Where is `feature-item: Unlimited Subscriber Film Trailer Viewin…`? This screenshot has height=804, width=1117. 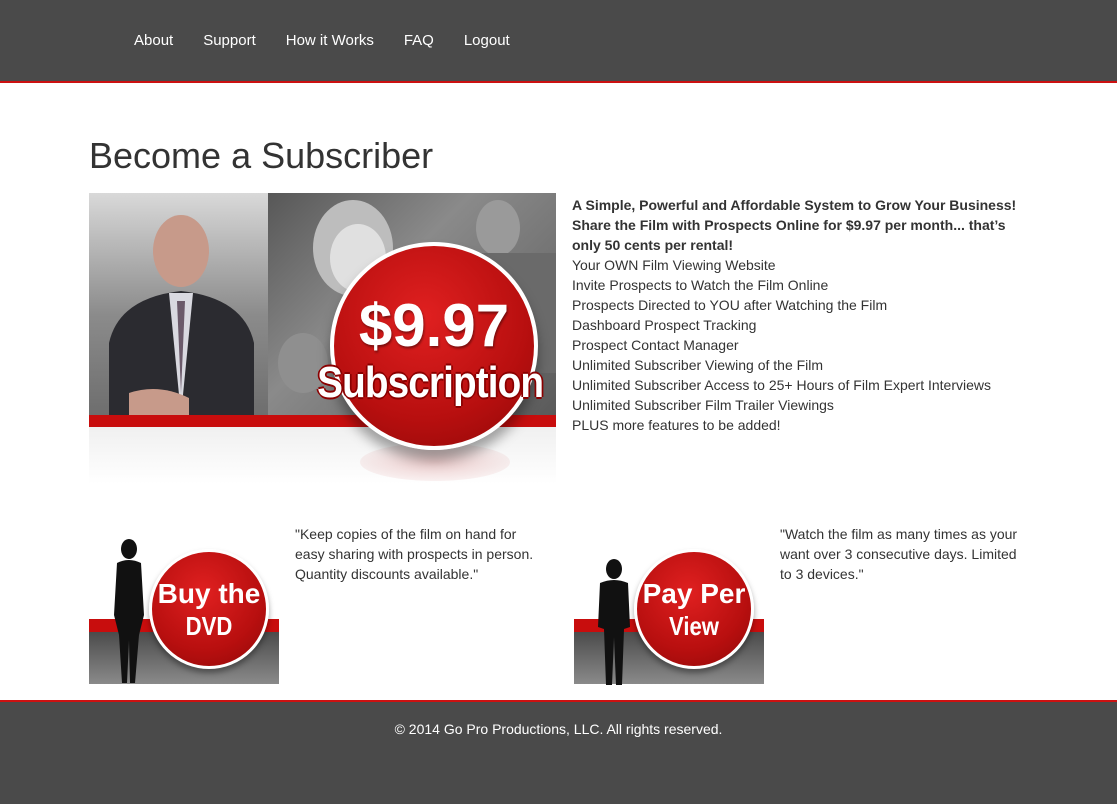
feature-item: Unlimited Subscriber Film Trailer Viewin… is located at coordinates (703, 405).